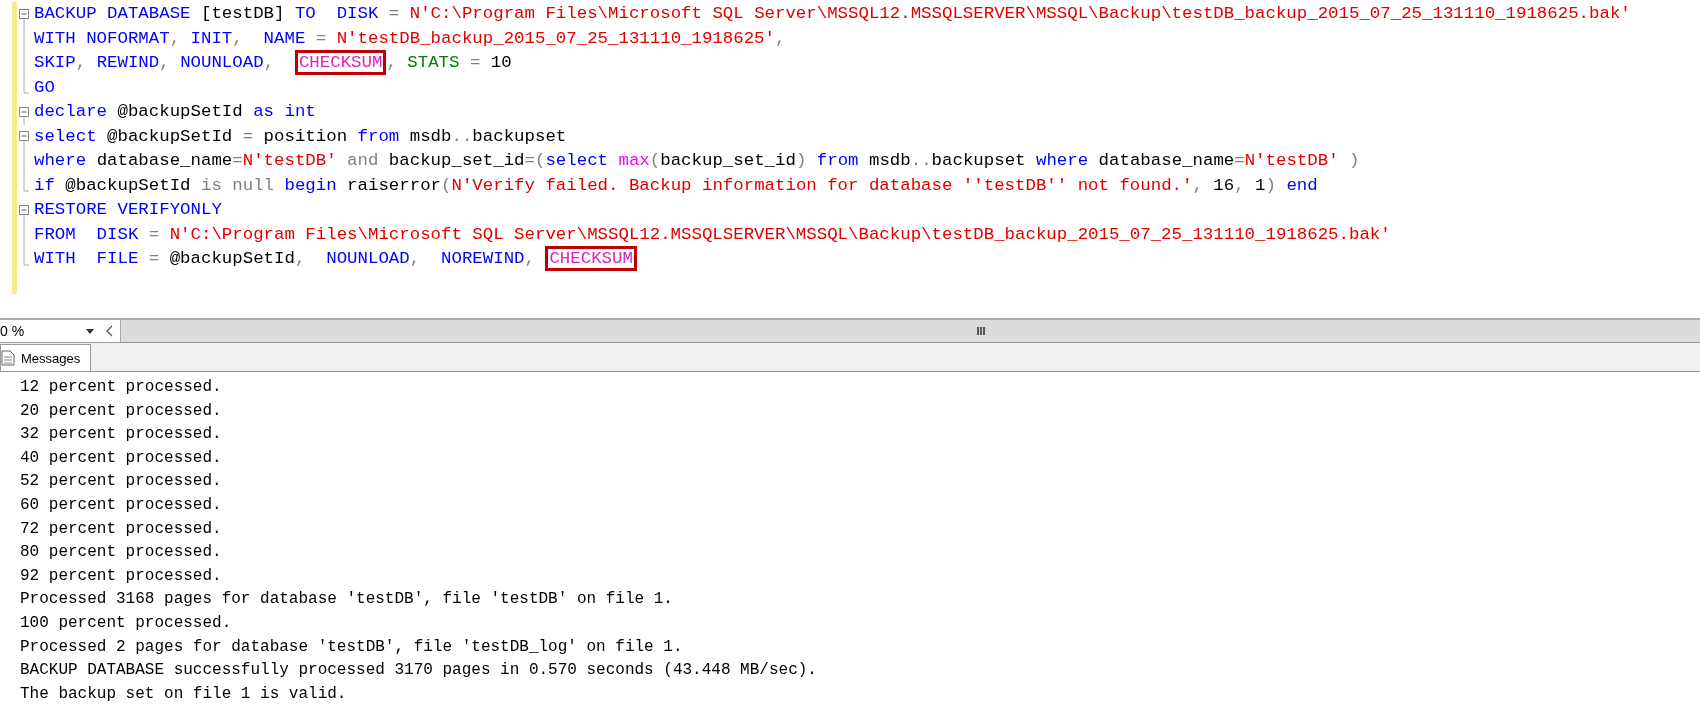  Describe the element at coordinates (712, 234) in the screenshot. I see `code-text: FROM DISK = N'C:\Program Files\Microsoft SQL Server\MSSQL12.MSSQLSERVER\MSSQL\Backup\testDB_backup_2015_07_25_131110_1918625.bak'` at that location.